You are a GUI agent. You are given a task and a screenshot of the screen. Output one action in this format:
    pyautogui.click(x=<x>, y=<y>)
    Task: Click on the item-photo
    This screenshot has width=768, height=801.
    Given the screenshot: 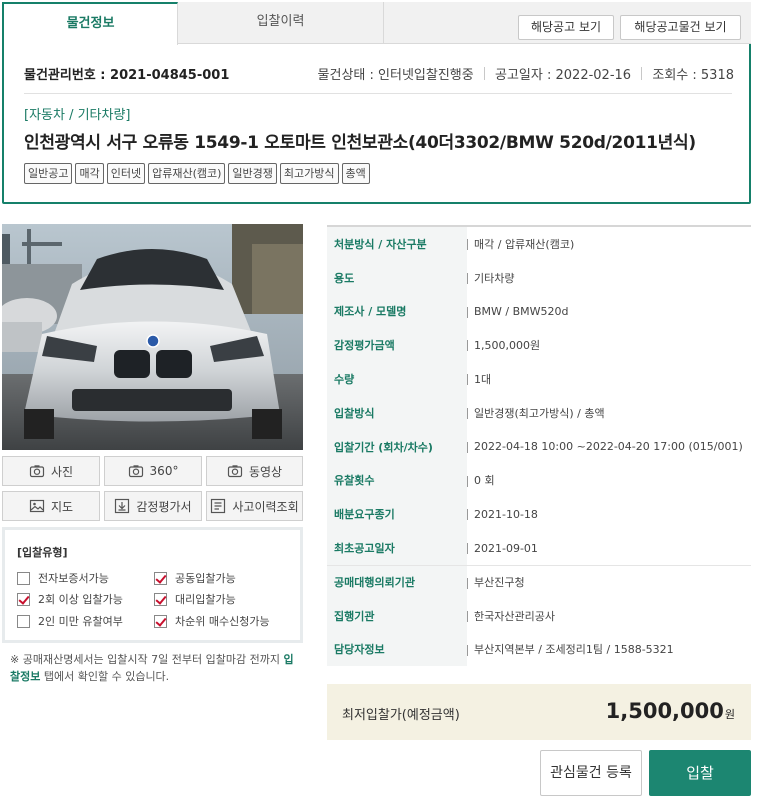 What is the action you would take?
    pyautogui.click(x=152, y=337)
    